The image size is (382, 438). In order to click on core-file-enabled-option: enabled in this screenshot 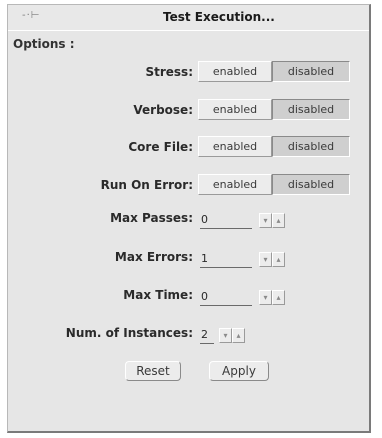, I will do `click(235, 146)`.